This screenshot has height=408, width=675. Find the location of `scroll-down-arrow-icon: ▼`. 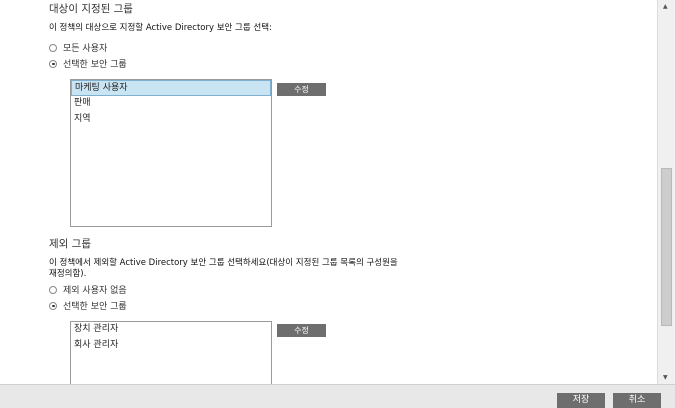

scroll-down-arrow-icon: ▼ is located at coordinates (665, 377).